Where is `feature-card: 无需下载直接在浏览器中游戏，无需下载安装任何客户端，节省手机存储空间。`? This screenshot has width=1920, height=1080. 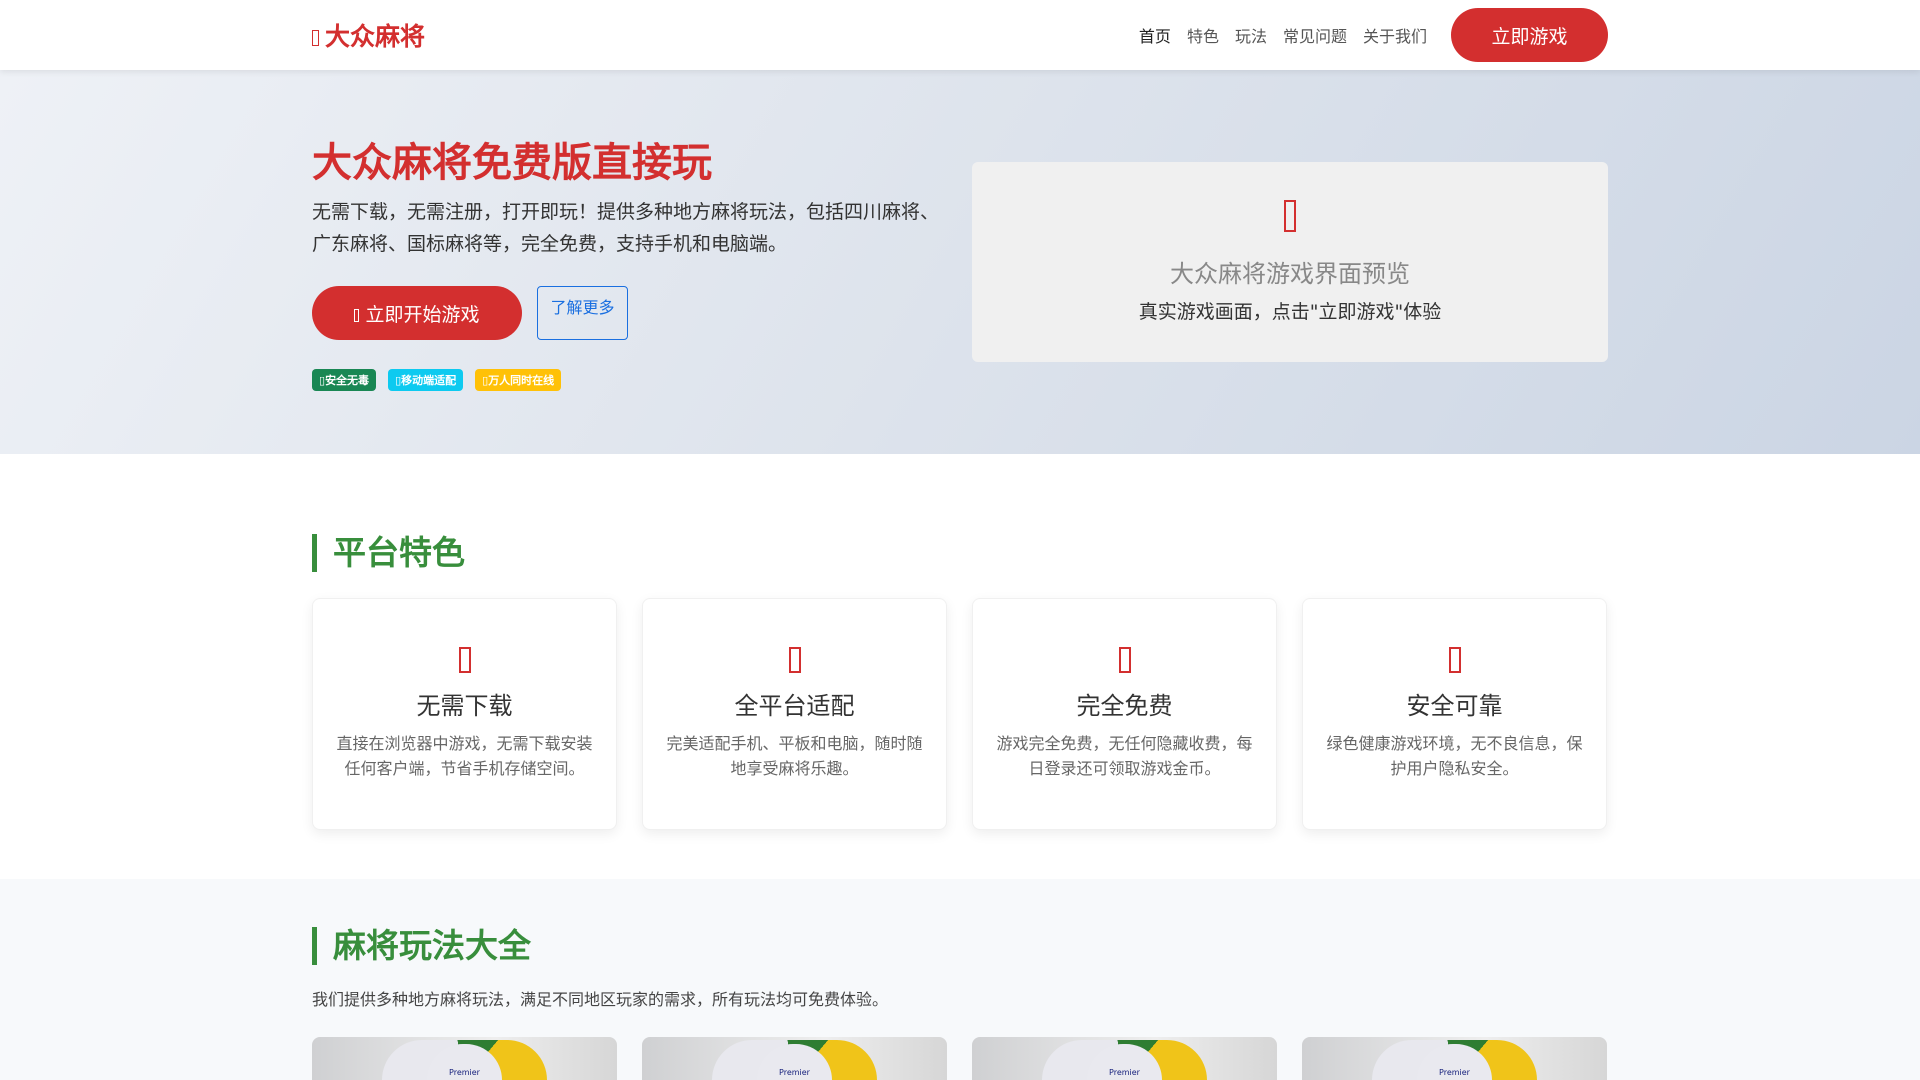
feature-card: 无需下载直接在浏览器中游戏，无需下载安装任何客户端，节省手机存储空间。 is located at coordinates (464, 714).